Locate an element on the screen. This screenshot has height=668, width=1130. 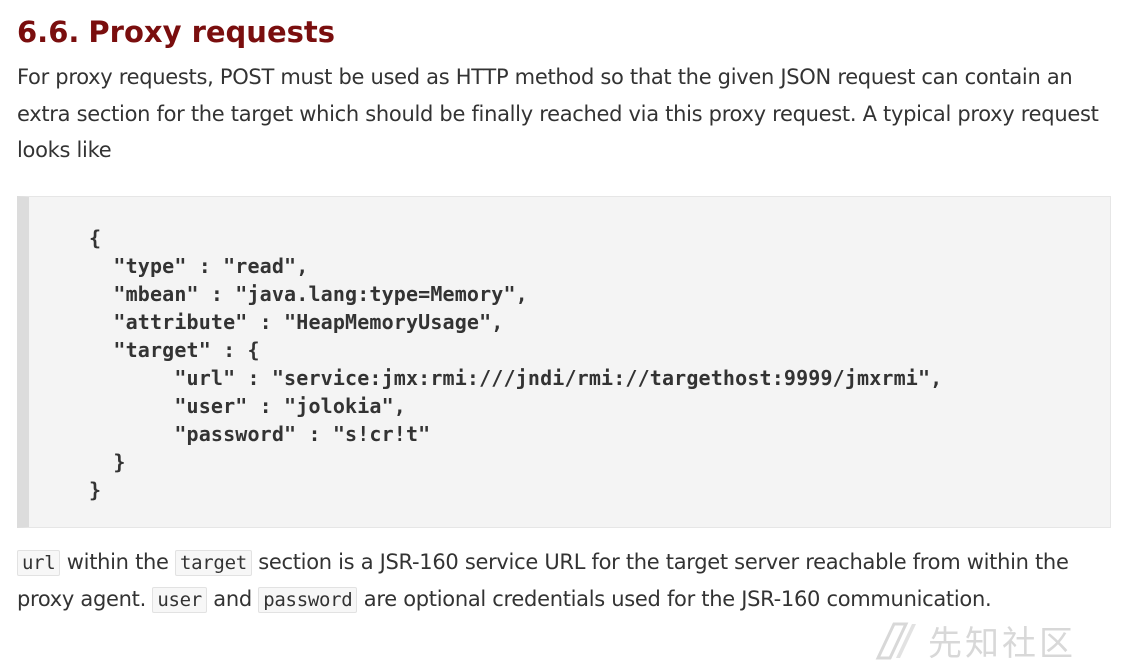
explanation-text: within the is located at coordinates (118, 561).